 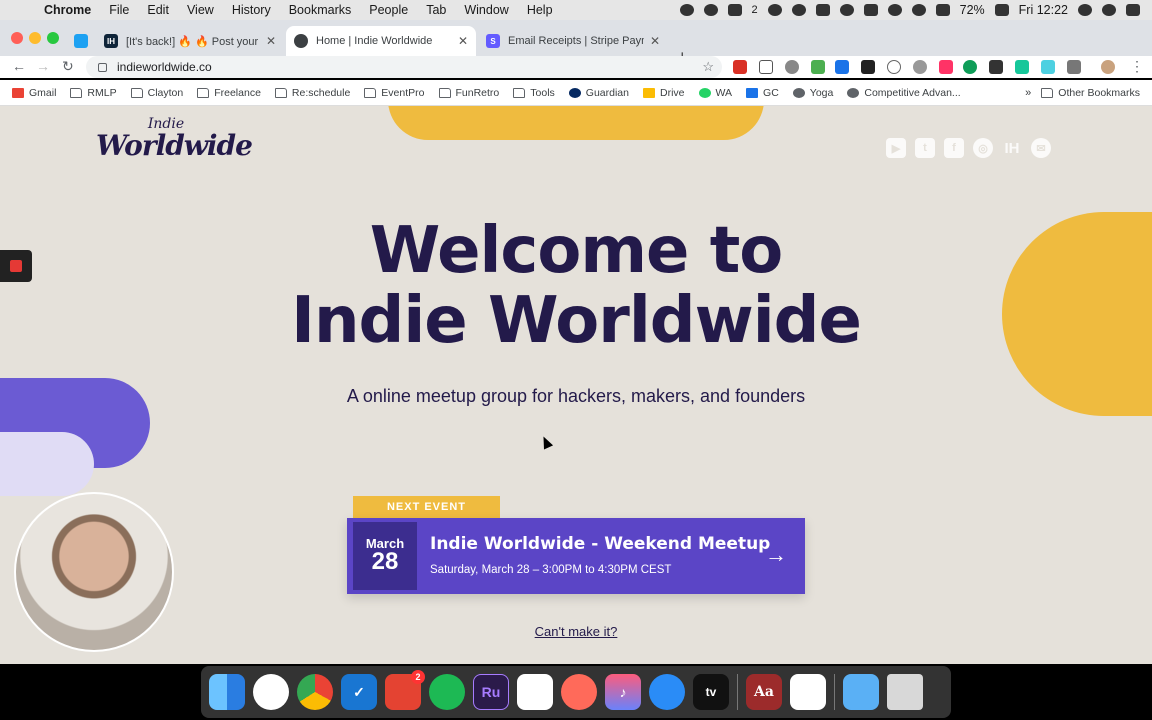 I want to click on slack-icon, so click(x=535, y=692).